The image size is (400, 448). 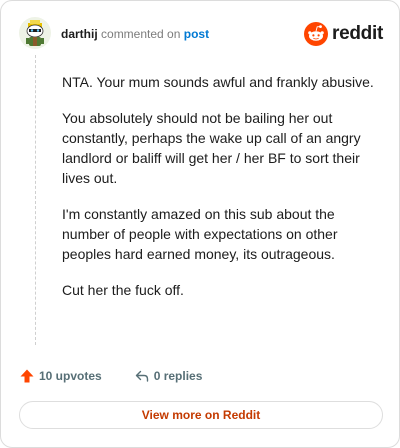 I want to click on view-more-button: View more on Reddit, so click(x=201, y=415).